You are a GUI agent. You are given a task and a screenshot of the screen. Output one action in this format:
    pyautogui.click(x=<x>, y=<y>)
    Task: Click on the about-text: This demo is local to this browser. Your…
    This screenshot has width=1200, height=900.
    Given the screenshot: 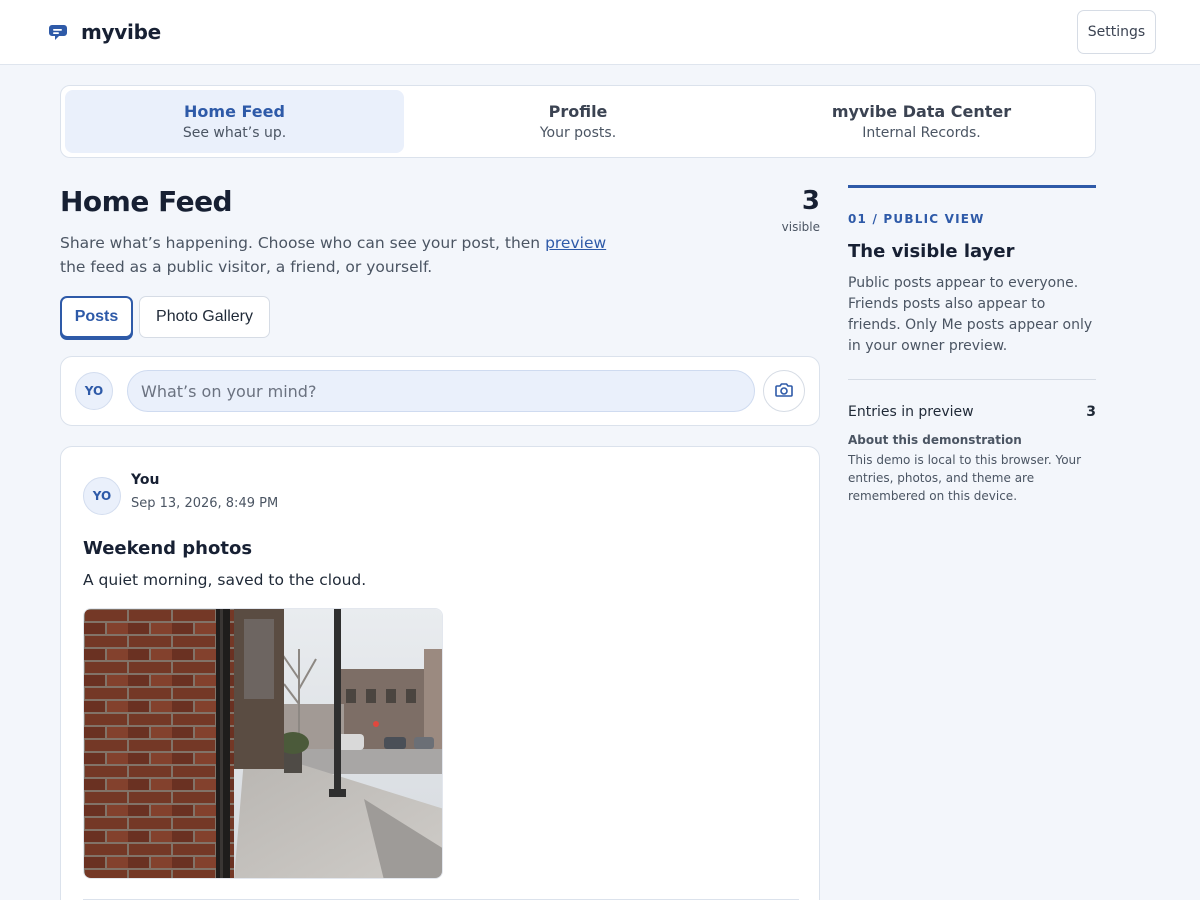 What is the action you would take?
    pyautogui.click(x=965, y=478)
    